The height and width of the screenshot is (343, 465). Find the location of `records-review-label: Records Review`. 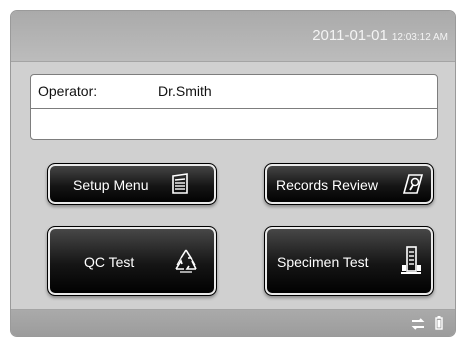

records-review-label: Records Review is located at coordinates (327, 185).